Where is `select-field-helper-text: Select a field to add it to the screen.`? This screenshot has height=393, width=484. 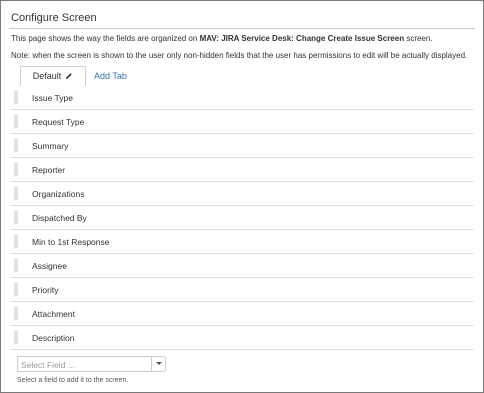 select-field-helper-text: Select a field to add it to the screen. is located at coordinates (73, 380).